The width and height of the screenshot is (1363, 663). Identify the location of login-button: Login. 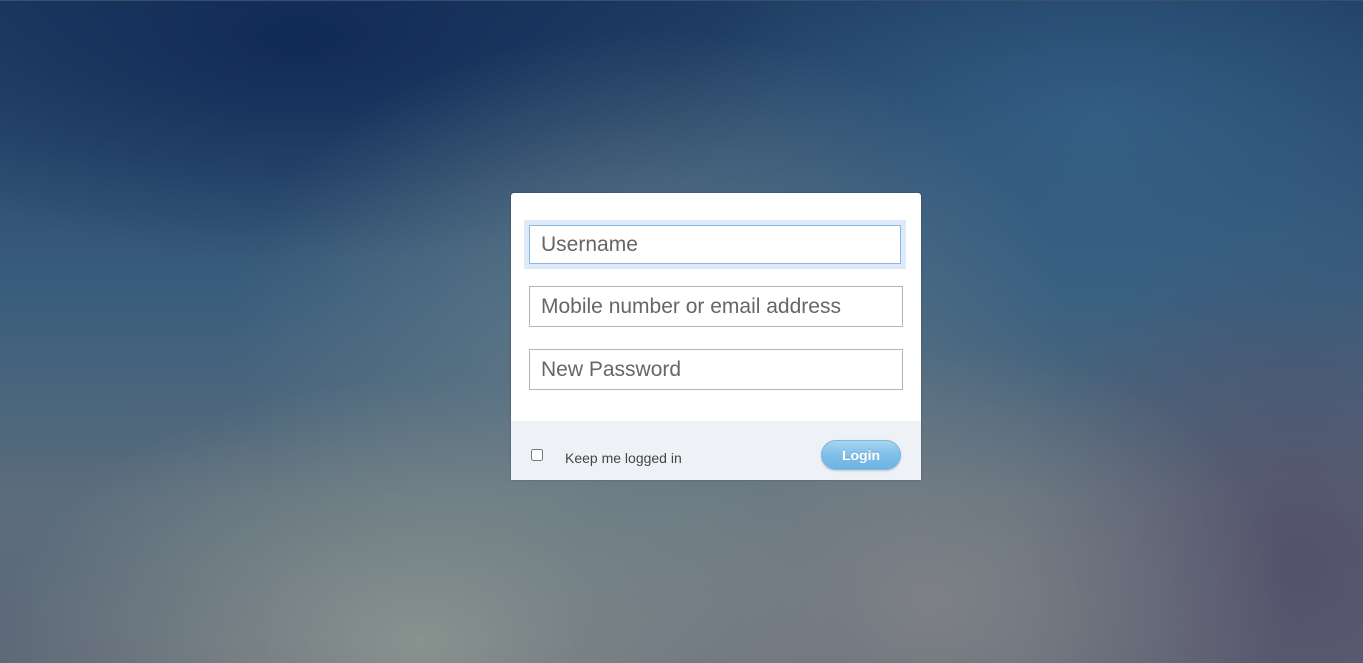
(861, 455).